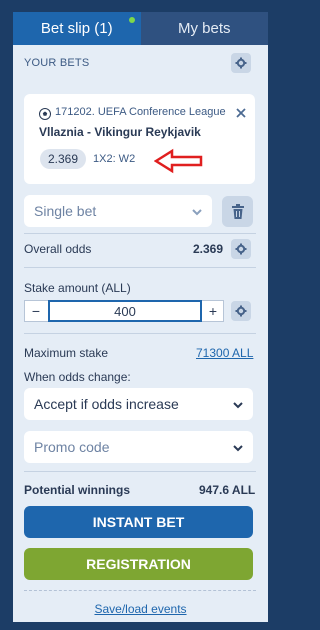 The height and width of the screenshot is (630, 320). I want to click on maximum-stake-label: Maximum stake, so click(66, 353).